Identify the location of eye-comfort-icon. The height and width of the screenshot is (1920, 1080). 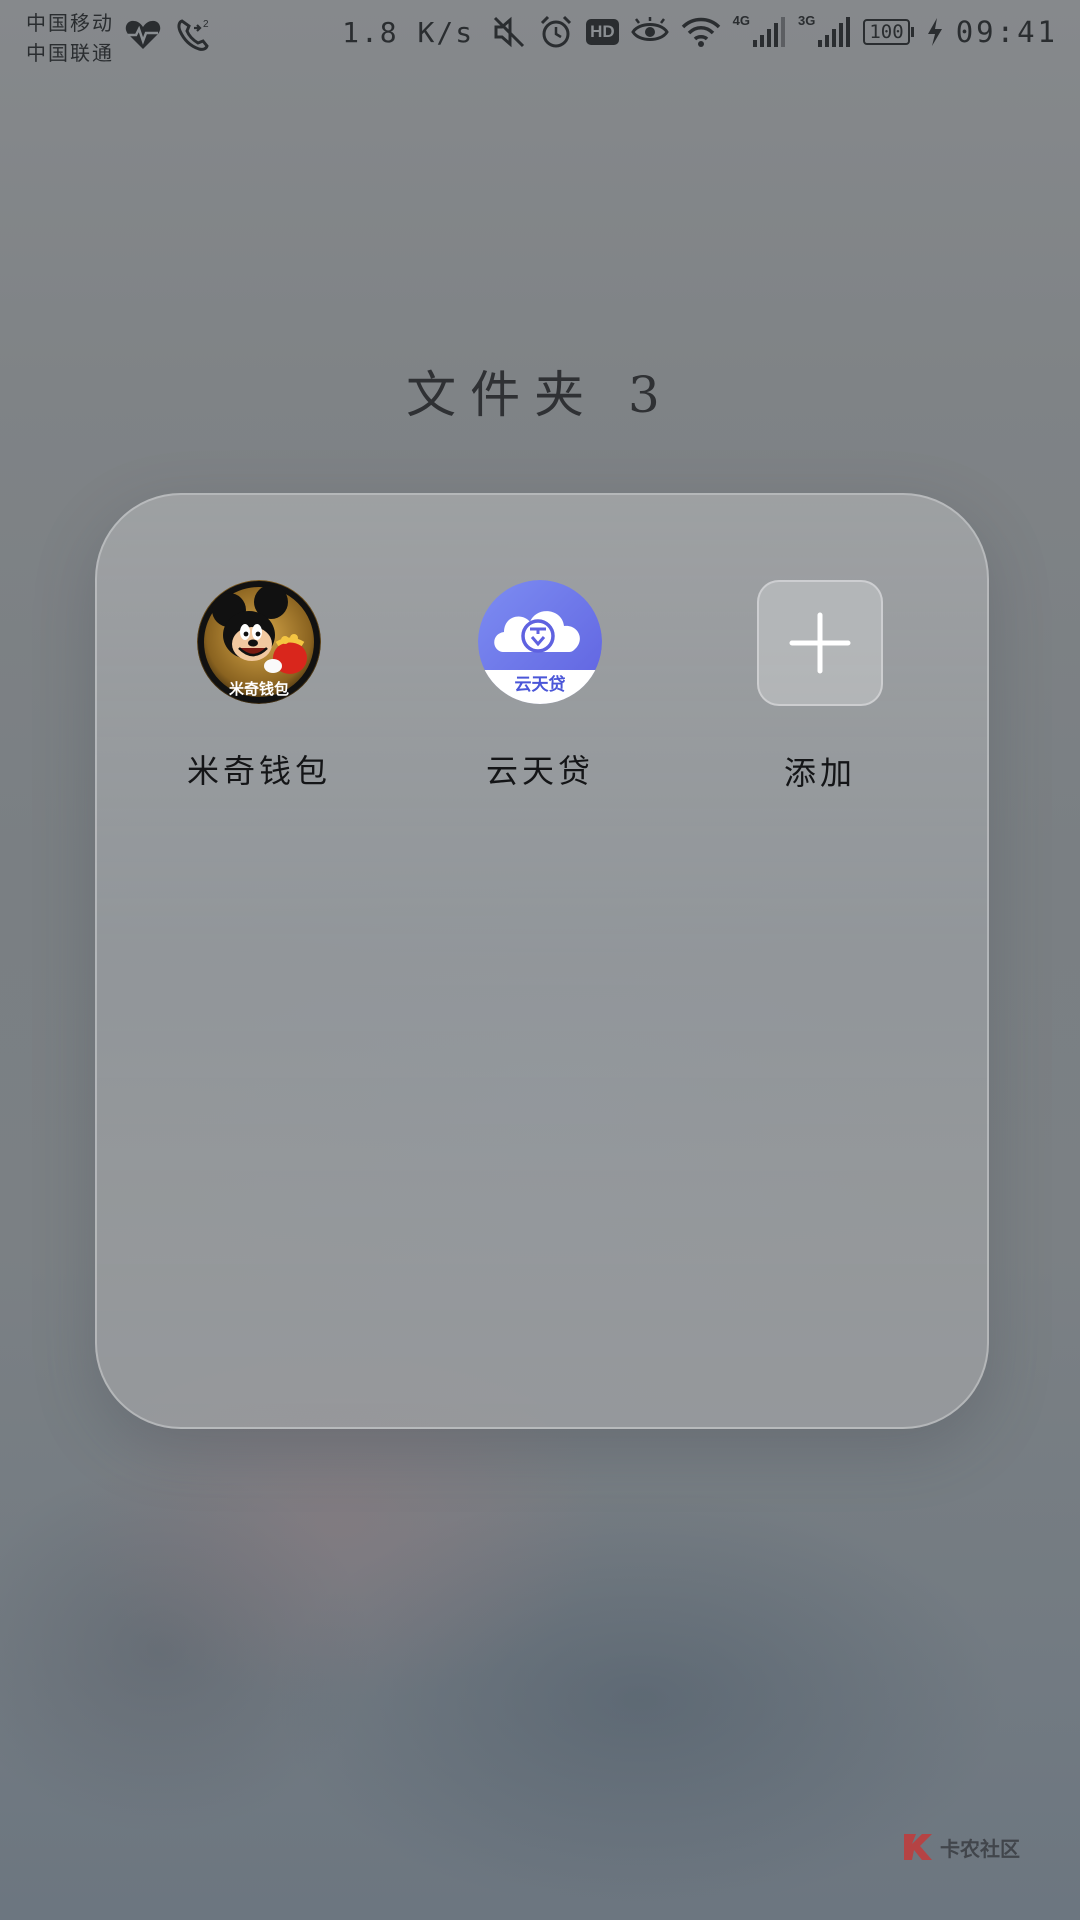
(649, 32).